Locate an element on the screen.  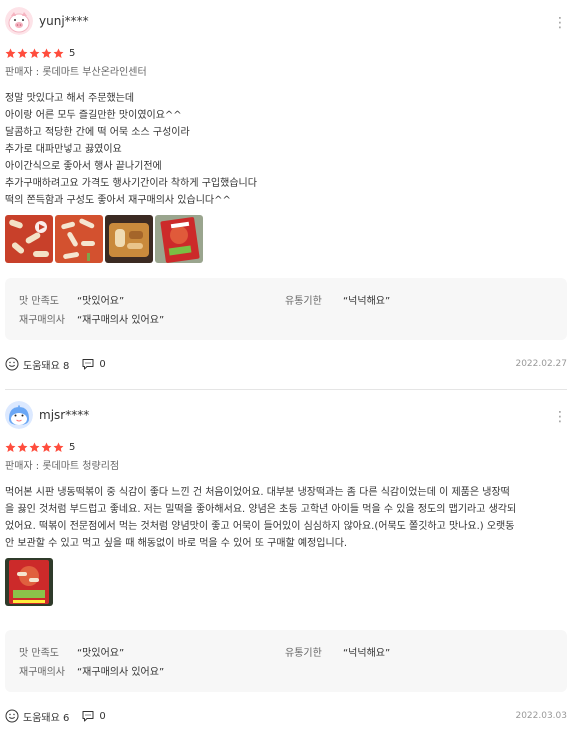
review-footer: 도움돼요 6 0 2022.03.03 is located at coordinates (286, 716).